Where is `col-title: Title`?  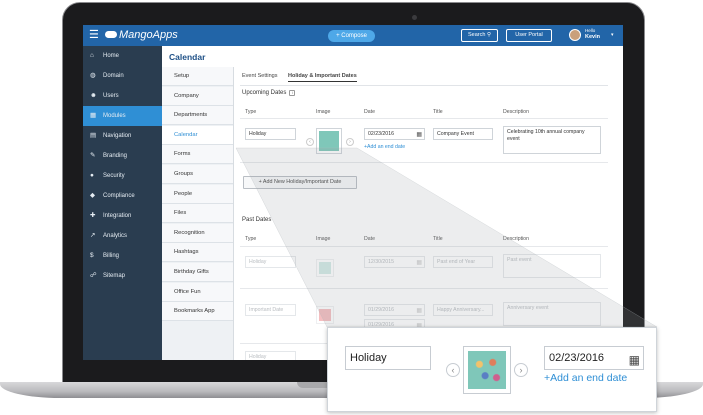
col-title: Title is located at coordinates (438, 112).